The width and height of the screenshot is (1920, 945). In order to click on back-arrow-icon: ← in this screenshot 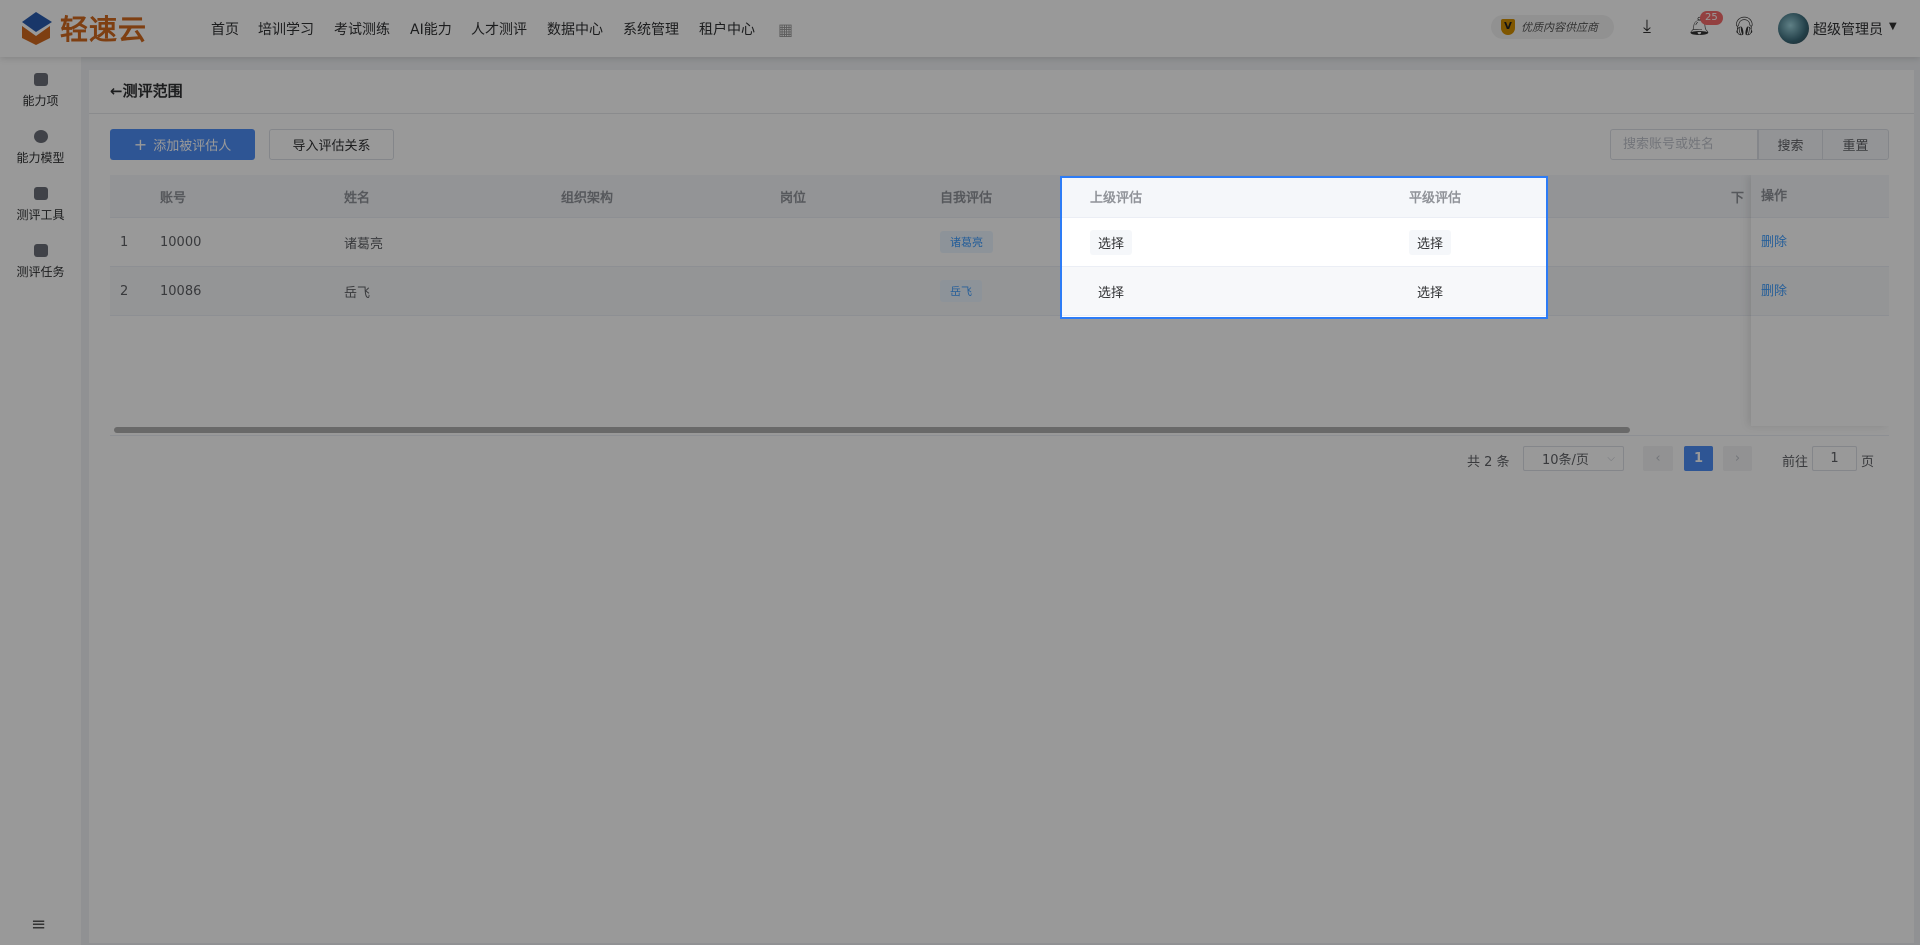, I will do `click(116, 91)`.